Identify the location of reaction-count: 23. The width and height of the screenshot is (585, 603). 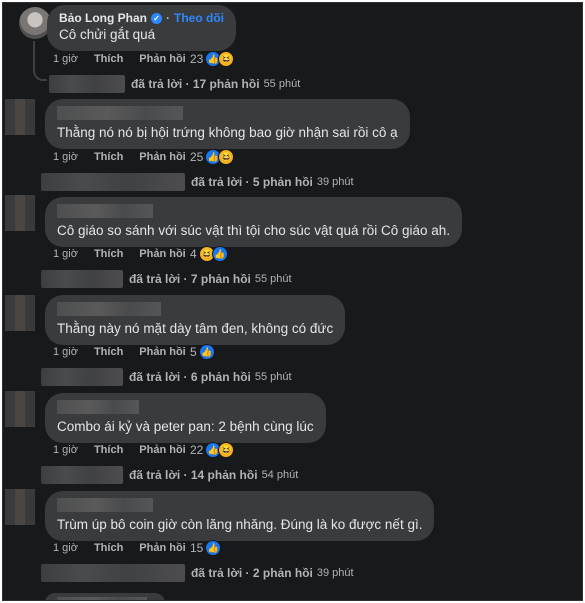
(197, 59).